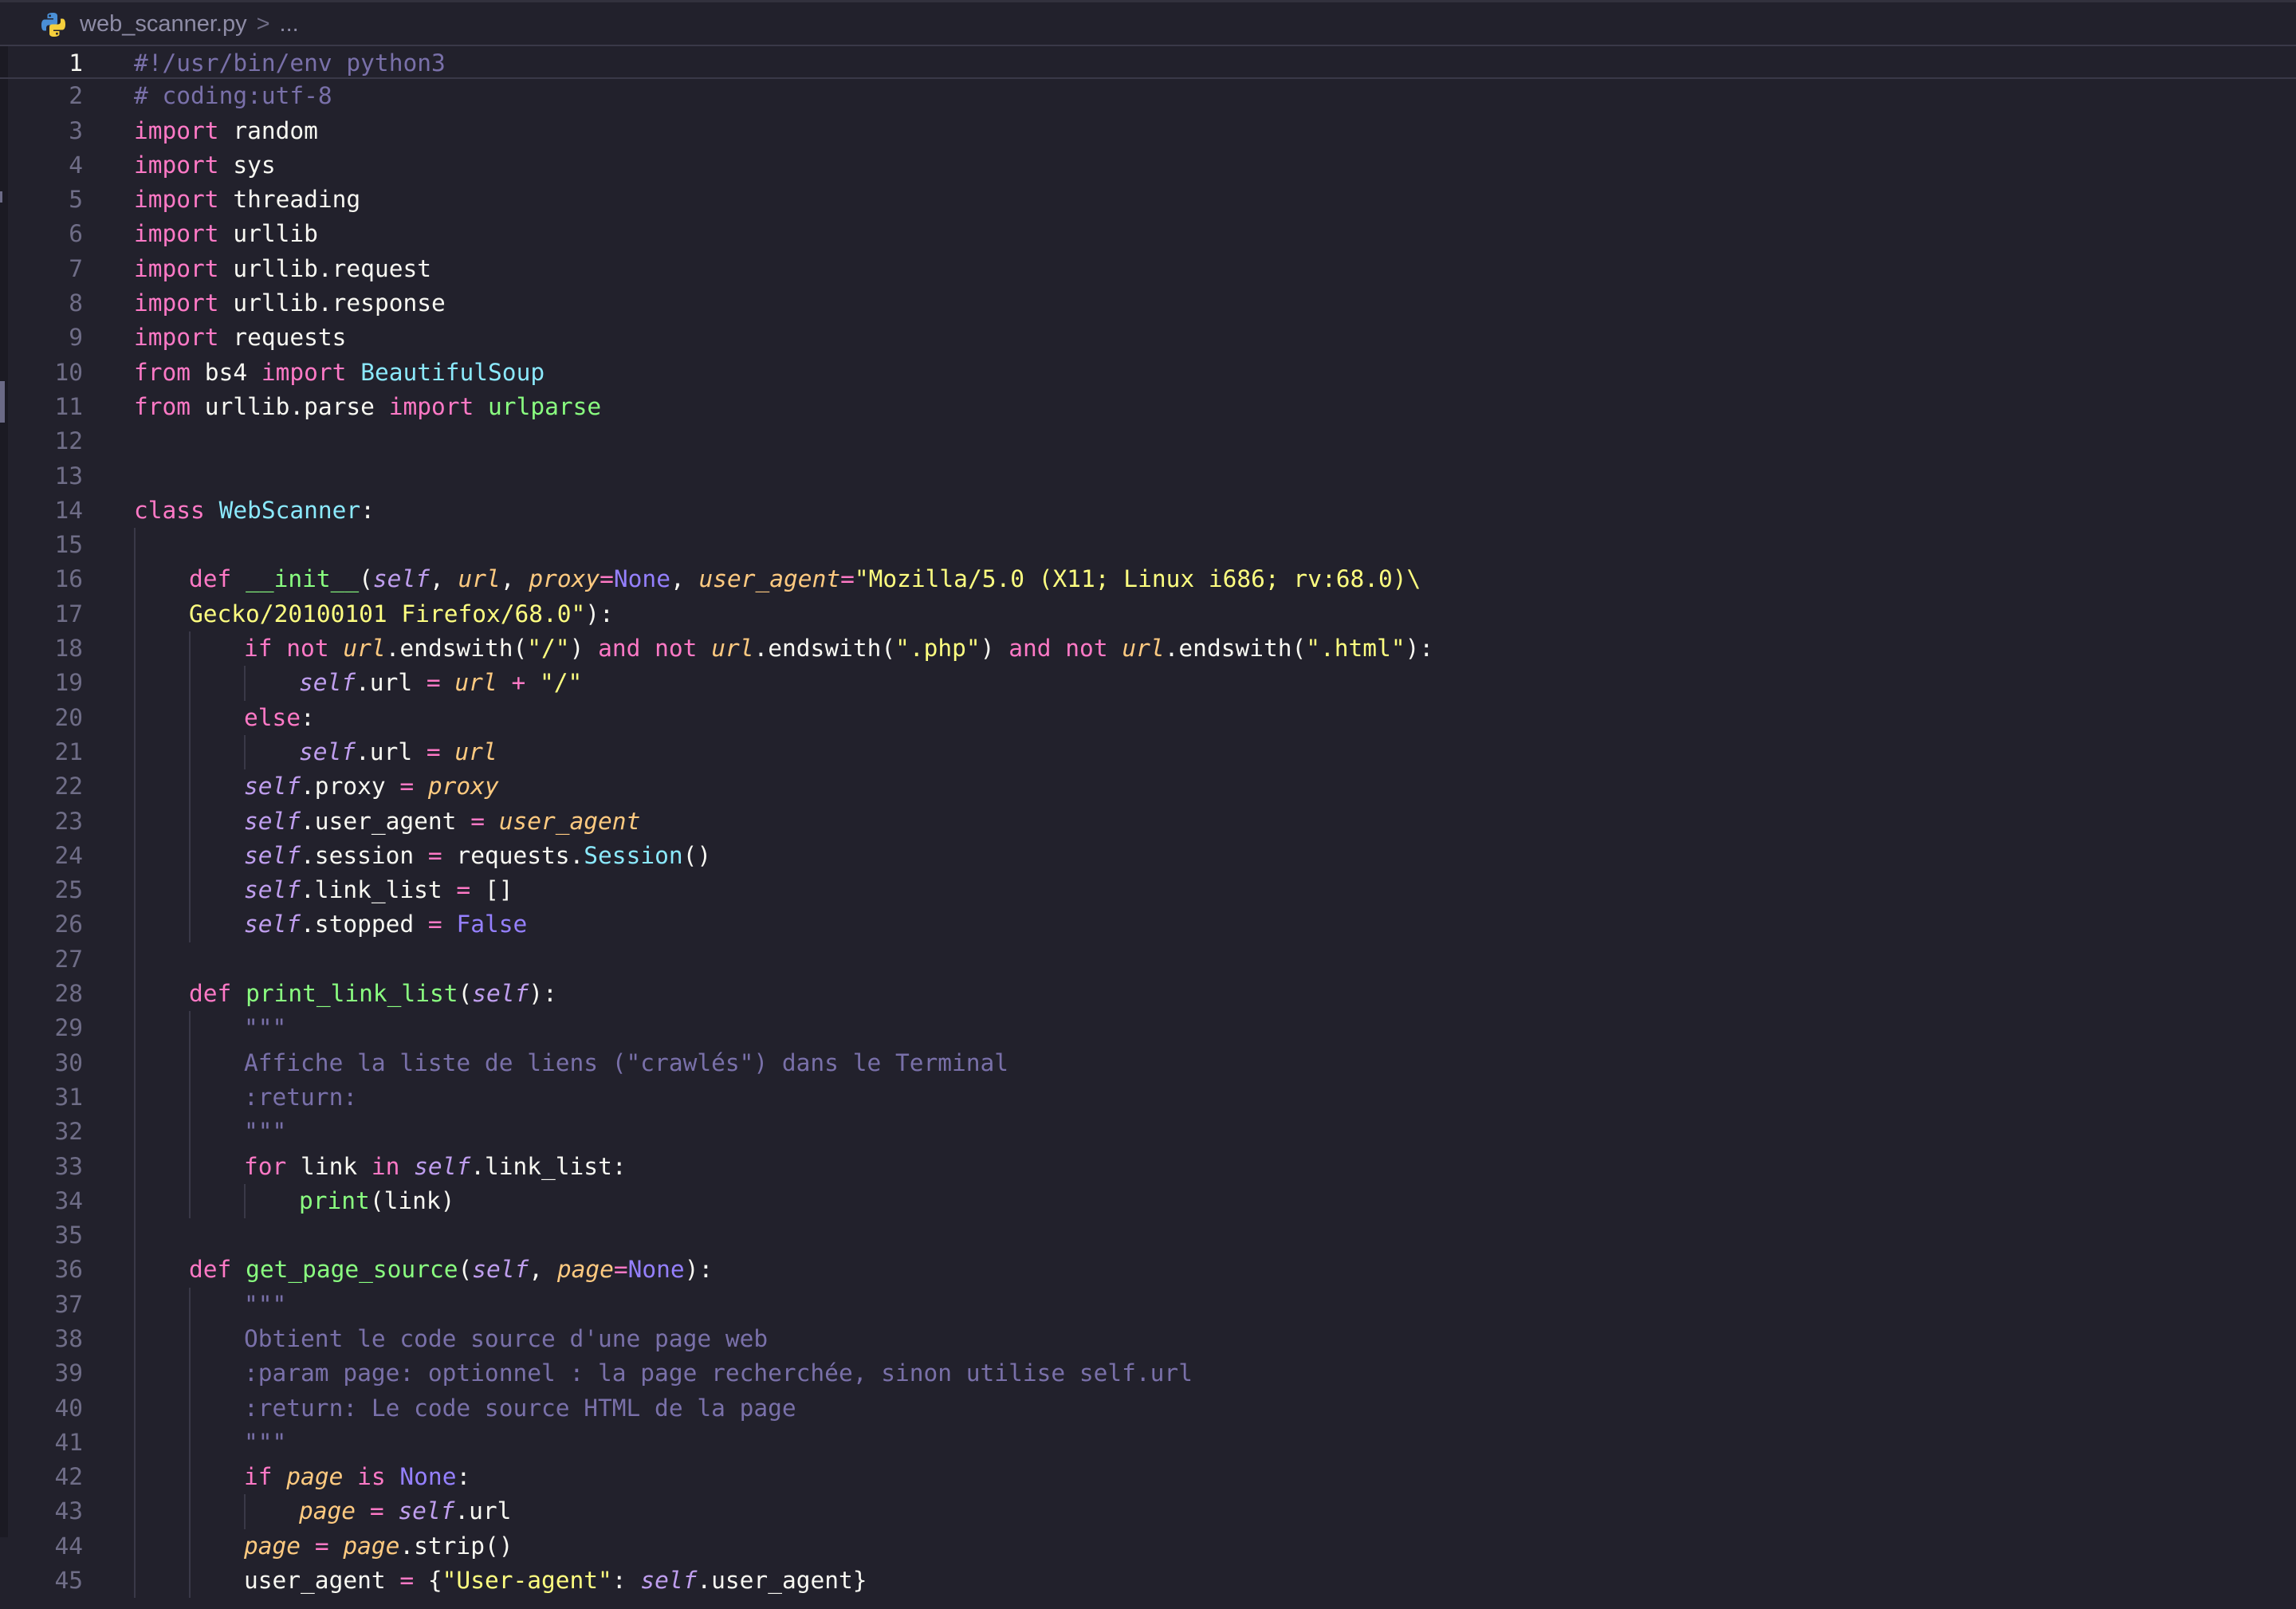 The width and height of the screenshot is (2296, 1609). I want to click on line-content: self.proxy = proxy, so click(371, 786).